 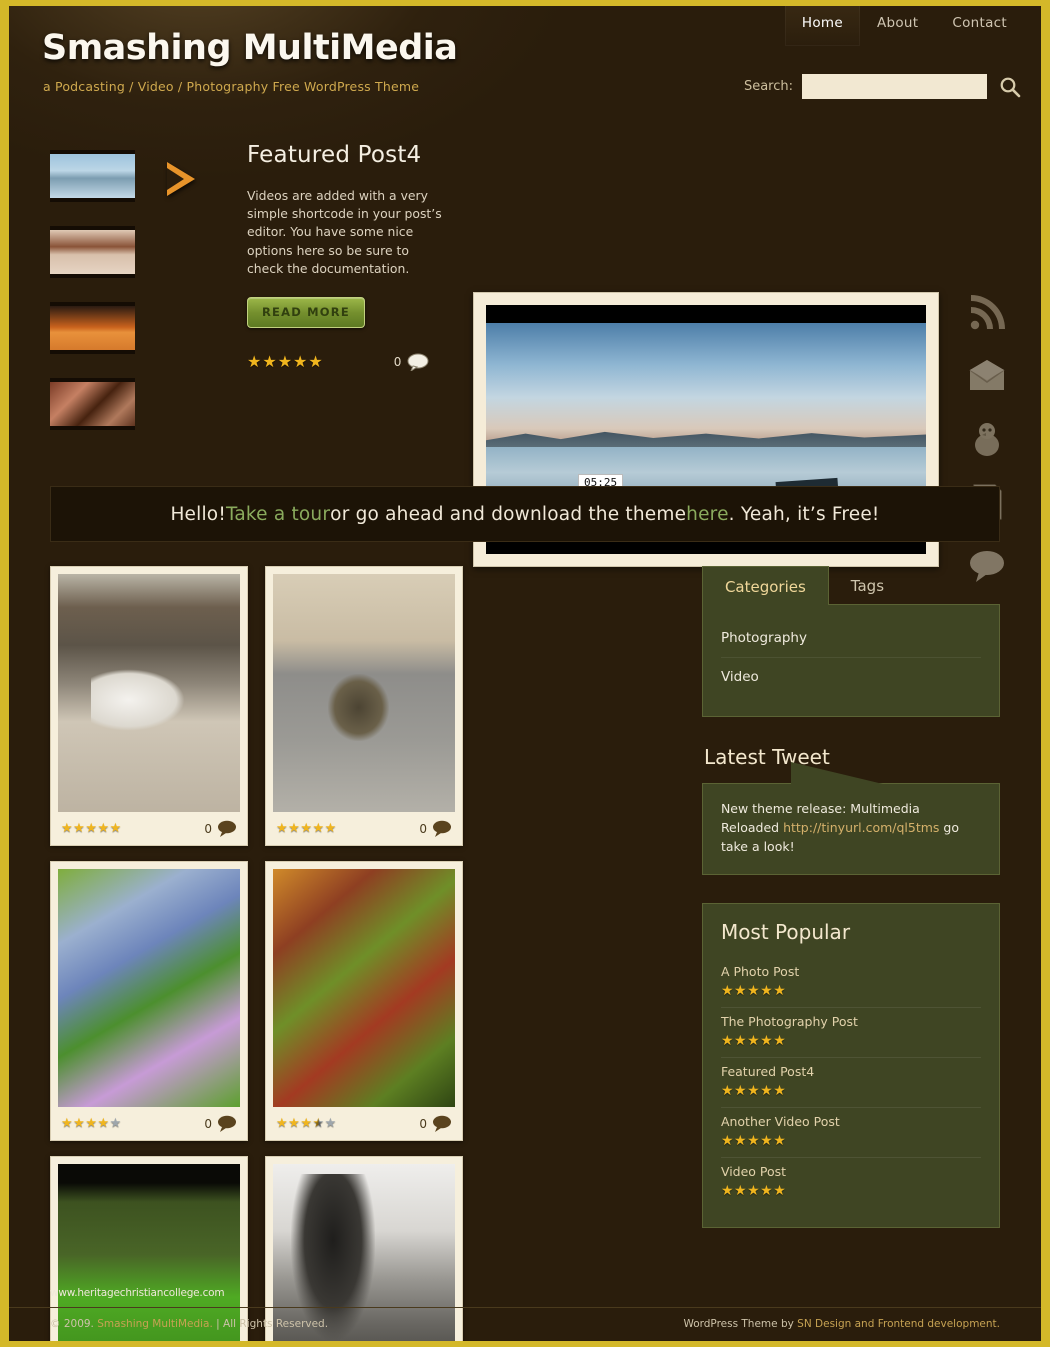 I want to click on featured-thumb-red-canyon, so click(x=92, y=404).